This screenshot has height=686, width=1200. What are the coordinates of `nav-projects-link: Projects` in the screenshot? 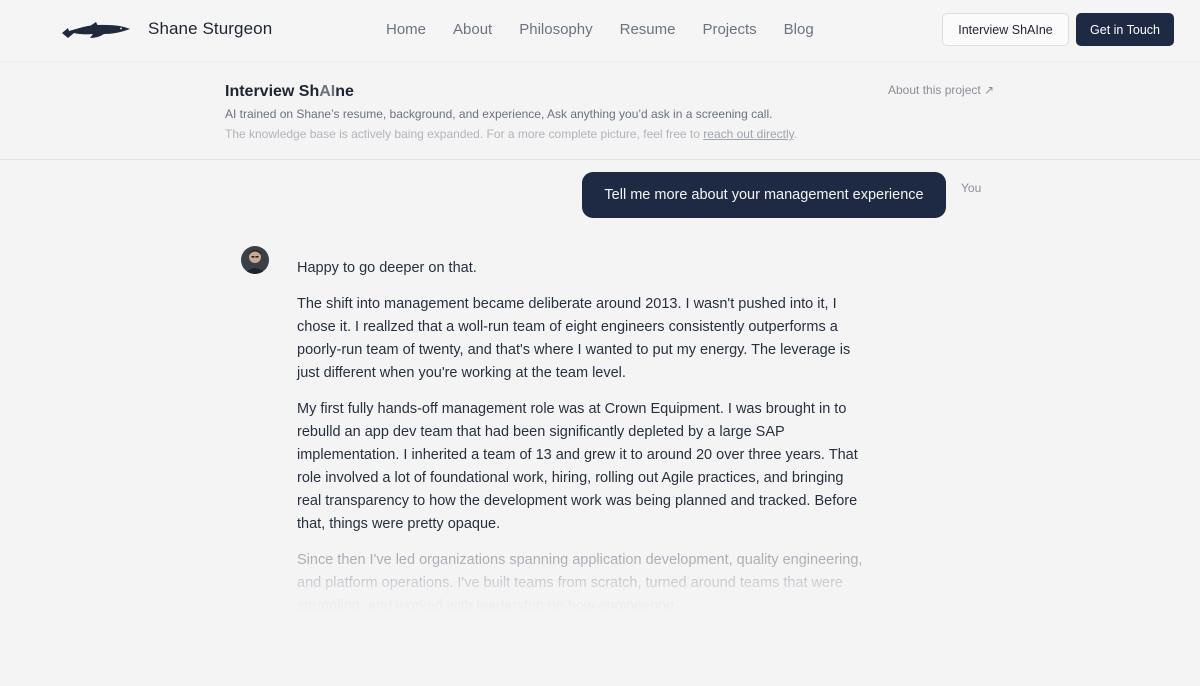 It's located at (729, 29).